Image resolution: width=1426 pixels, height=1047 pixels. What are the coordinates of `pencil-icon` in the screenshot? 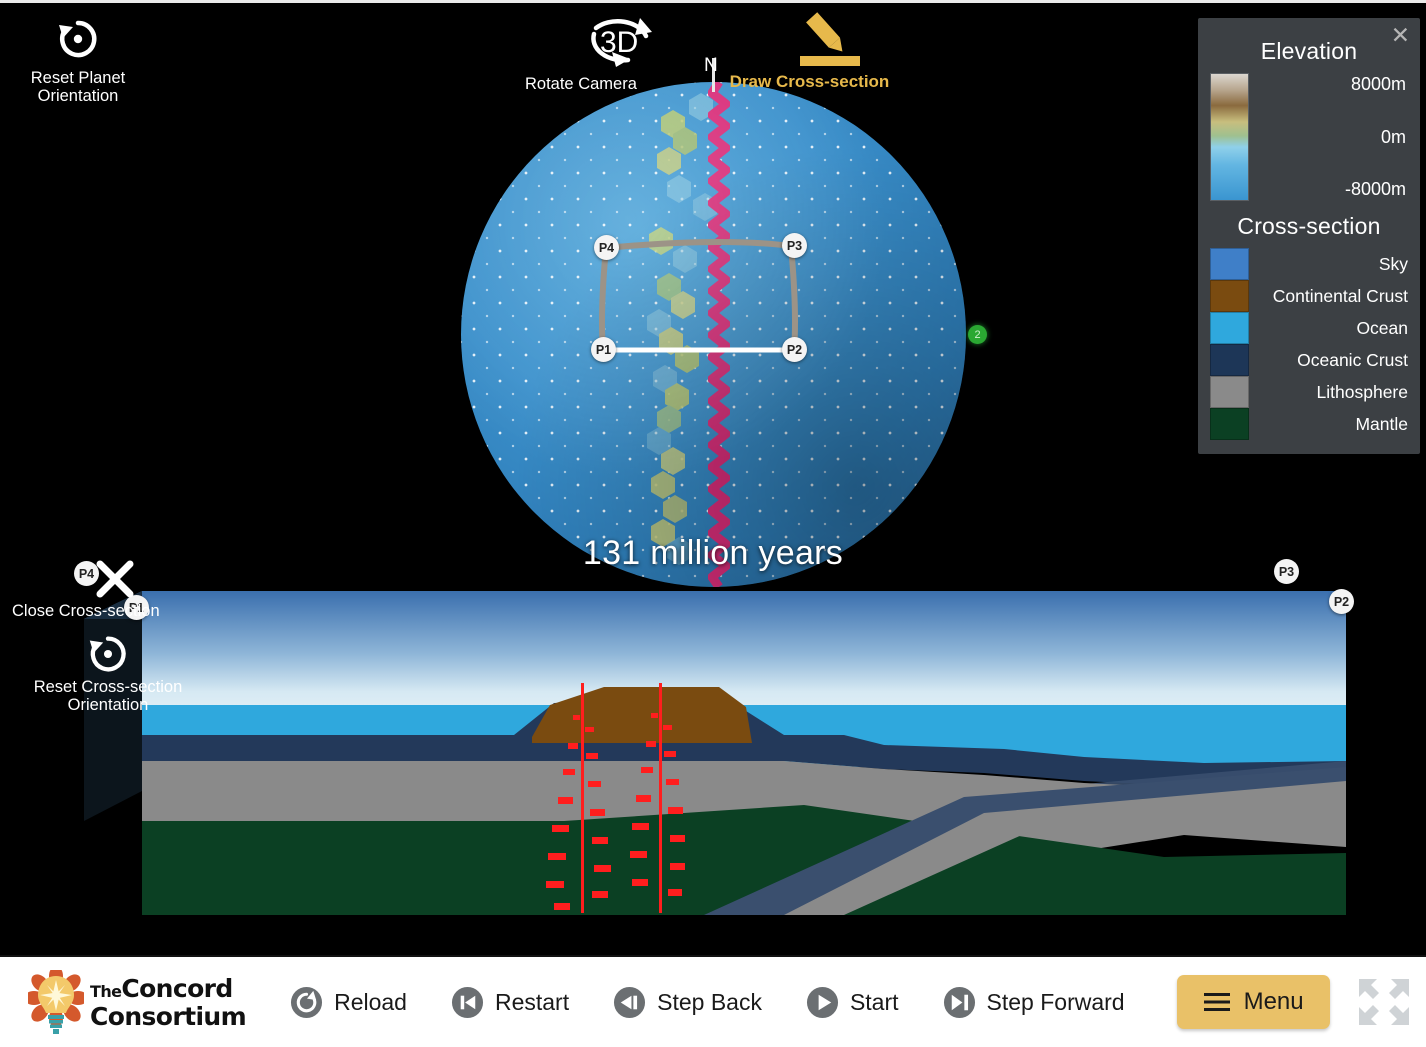 It's located at (829, 39).